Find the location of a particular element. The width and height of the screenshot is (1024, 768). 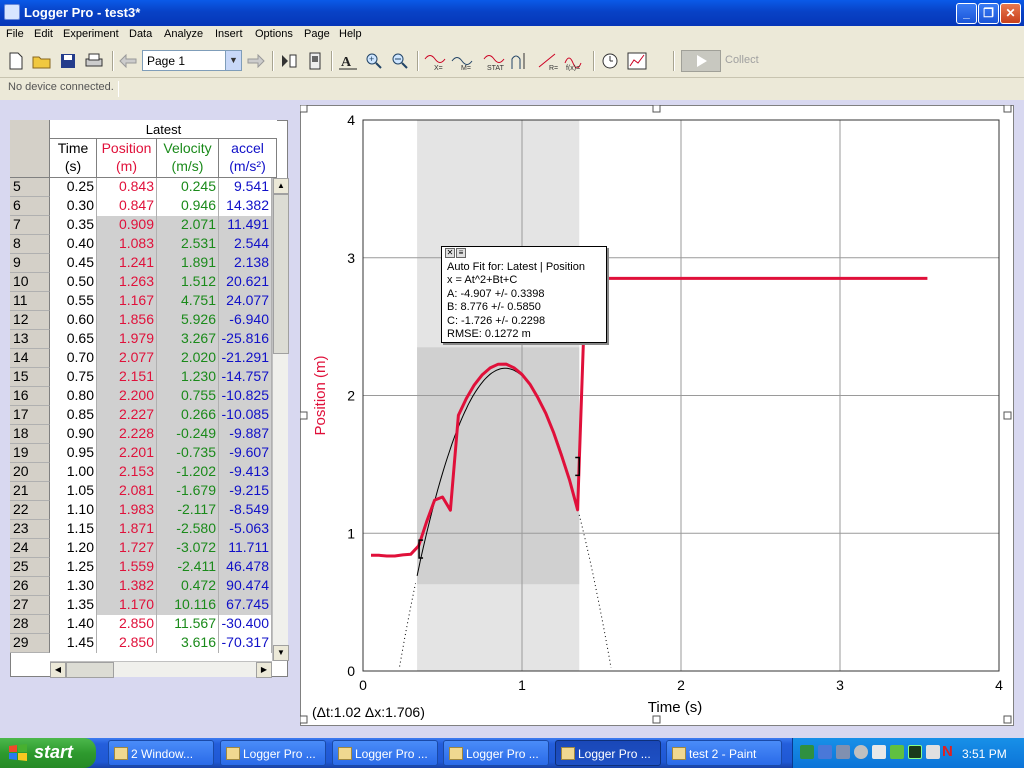

table-cell: 2.077 is located at coordinates (127, 358).